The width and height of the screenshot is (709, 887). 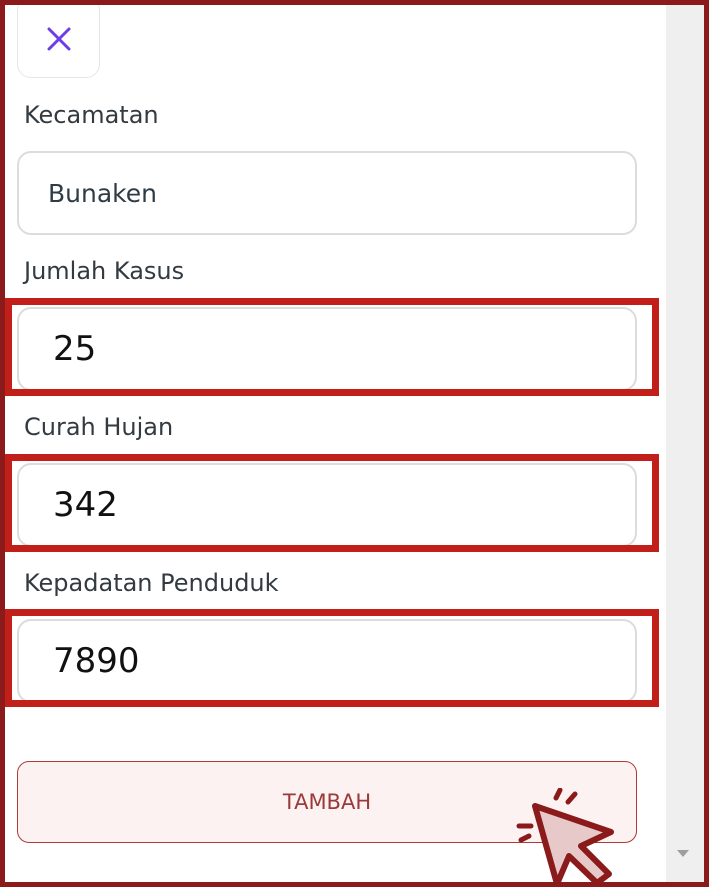 What do you see at coordinates (683, 853) in the screenshot?
I see `scroll-down-arrow-icon` at bounding box center [683, 853].